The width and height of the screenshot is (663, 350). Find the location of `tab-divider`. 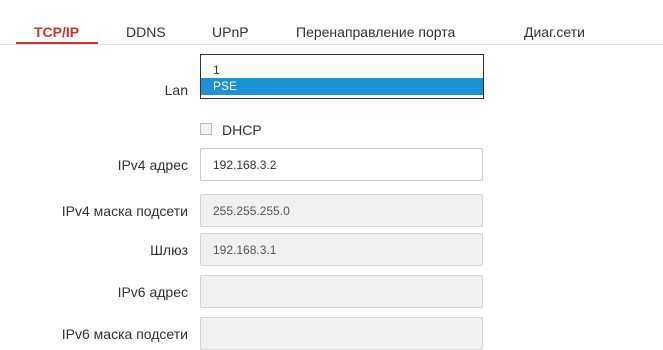

tab-divider is located at coordinates (331, 44).